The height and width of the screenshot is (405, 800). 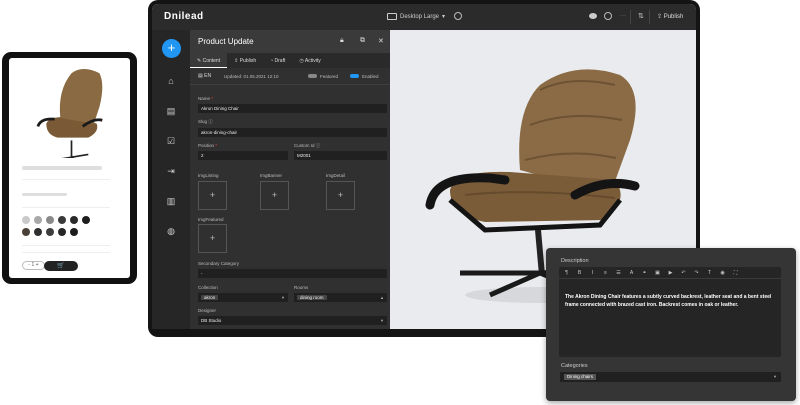 What do you see at coordinates (362, 41) in the screenshot?
I see `duplicate-icon: ⧉` at bounding box center [362, 41].